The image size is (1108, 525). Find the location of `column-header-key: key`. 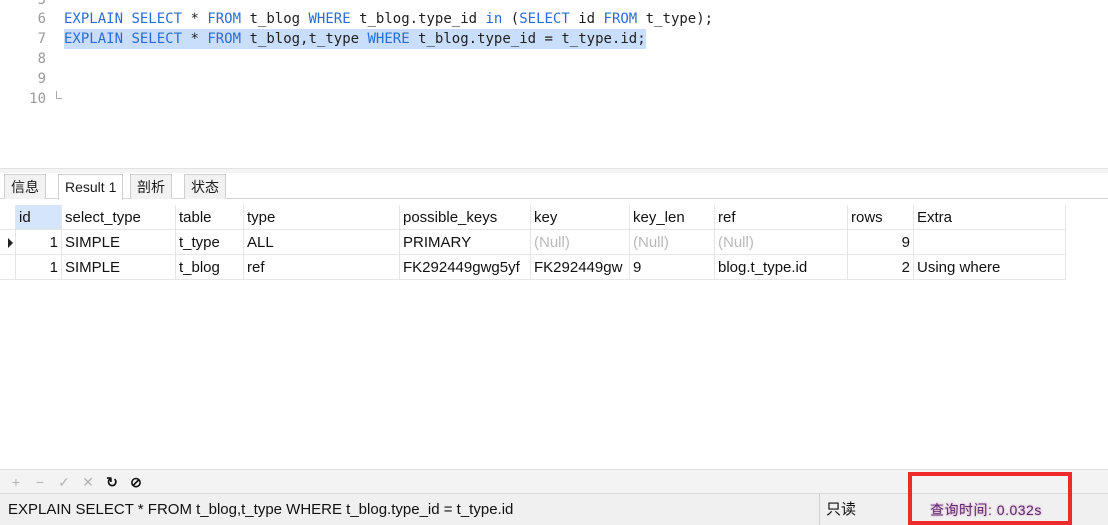

column-header-key: key is located at coordinates (580, 217).